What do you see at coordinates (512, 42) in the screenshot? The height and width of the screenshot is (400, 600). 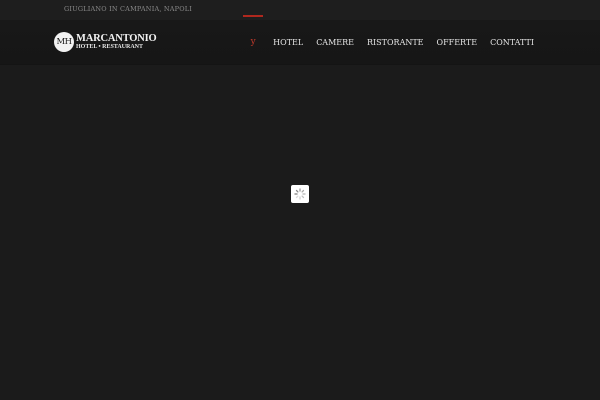 I see `nav-item-contatti: CONTATTI` at bounding box center [512, 42].